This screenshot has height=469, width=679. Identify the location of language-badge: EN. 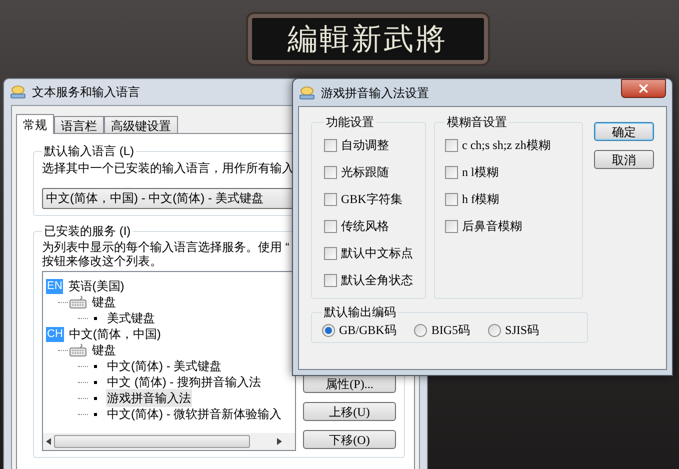
(55, 286).